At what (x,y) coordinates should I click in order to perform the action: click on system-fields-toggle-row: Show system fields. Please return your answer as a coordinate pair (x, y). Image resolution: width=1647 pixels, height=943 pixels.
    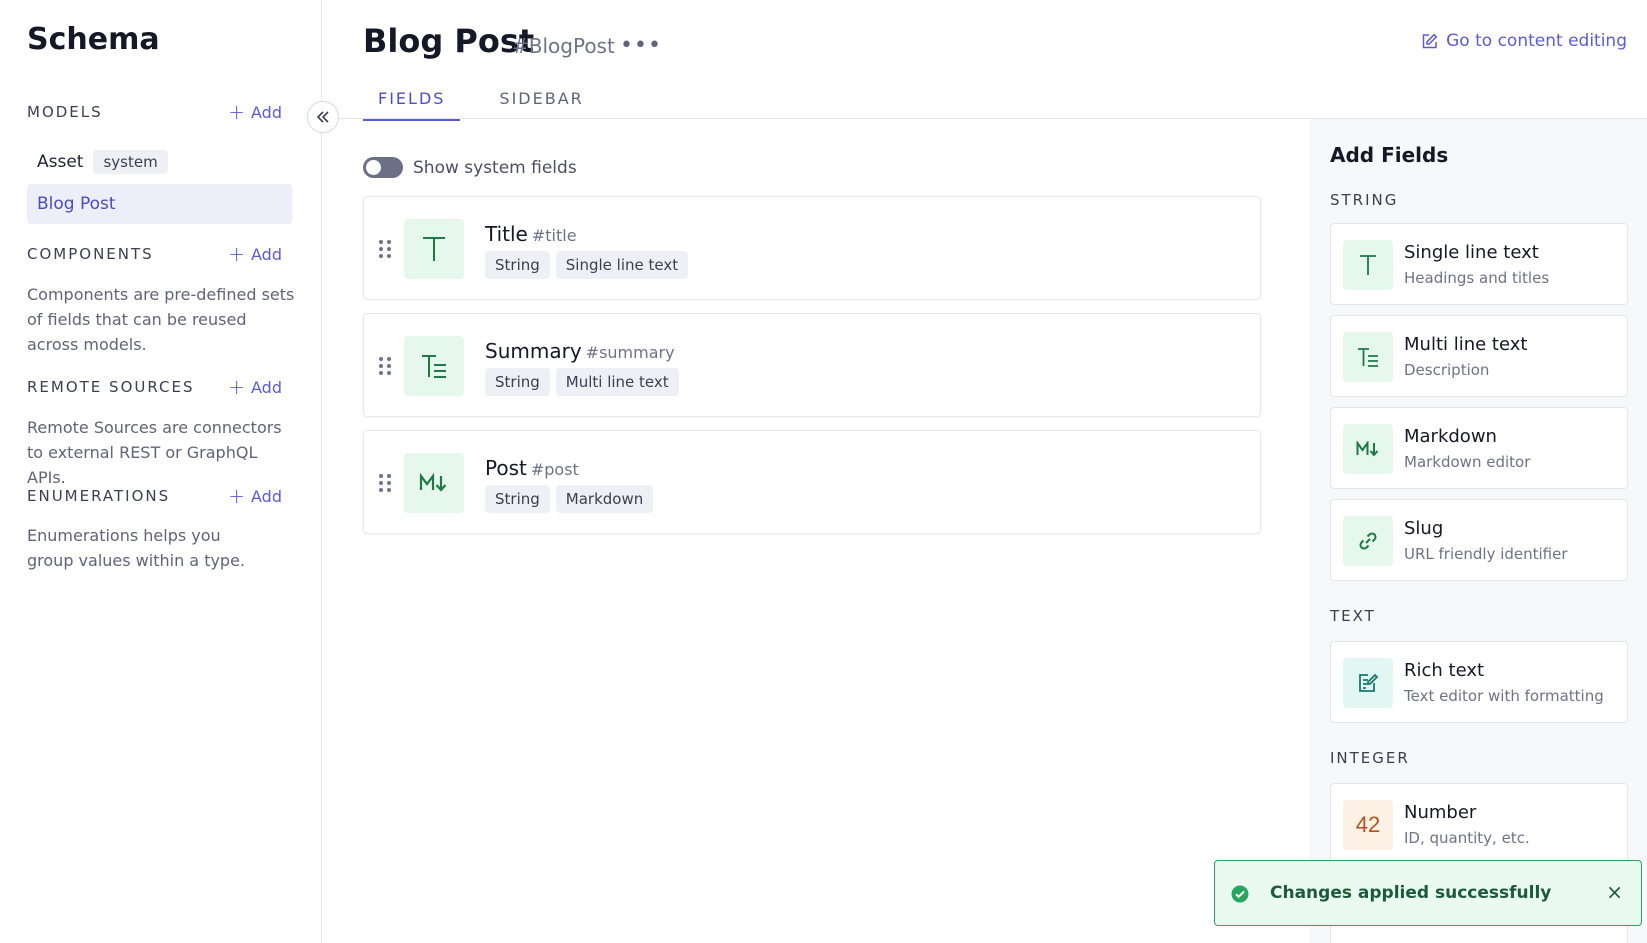
    Looking at the image, I should click on (470, 167).